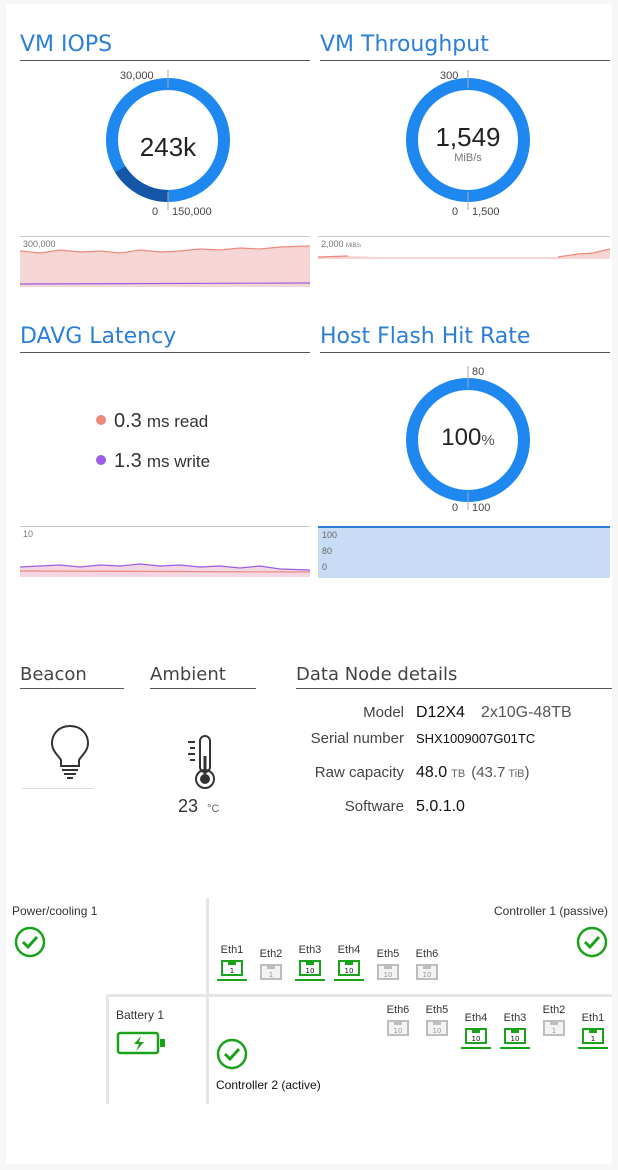 This screenshot has width=618, height=1170. Describe the element at coordinates (527, 772) in the screenshot. I see `capacity-extra-close: )` at that location.